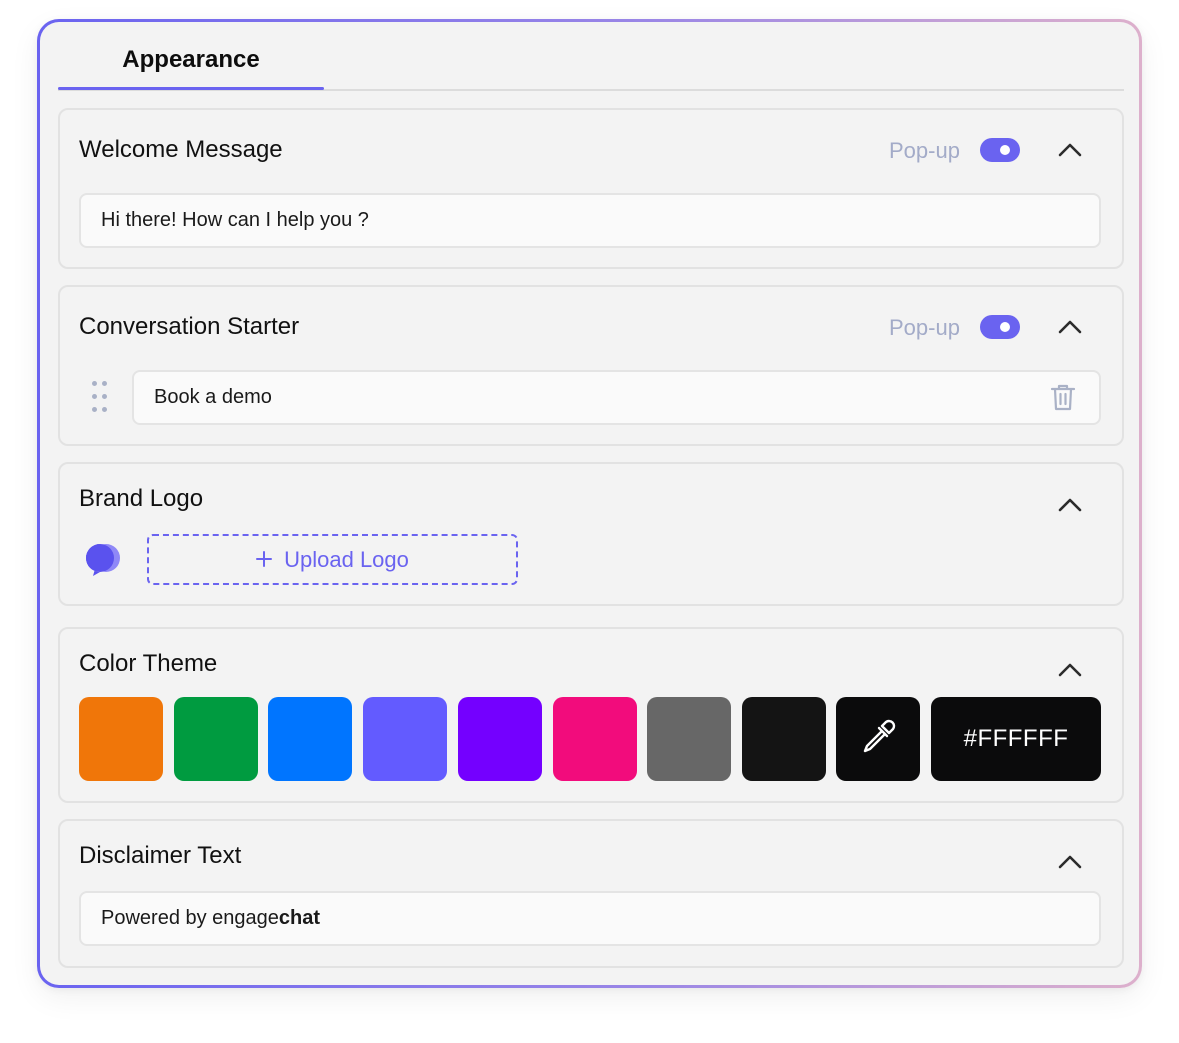 The width and height of the screenshot is (1179, 1043). I want to click on brand-logo-card: Brand Logo Upload Logo, so click(591, 534).